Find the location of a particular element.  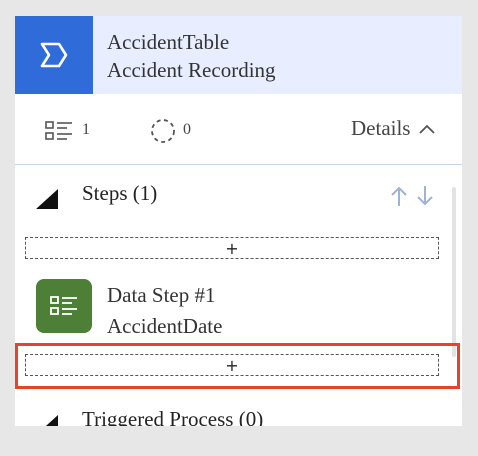

steps-count: 1 is located at coordinates (86, 129).